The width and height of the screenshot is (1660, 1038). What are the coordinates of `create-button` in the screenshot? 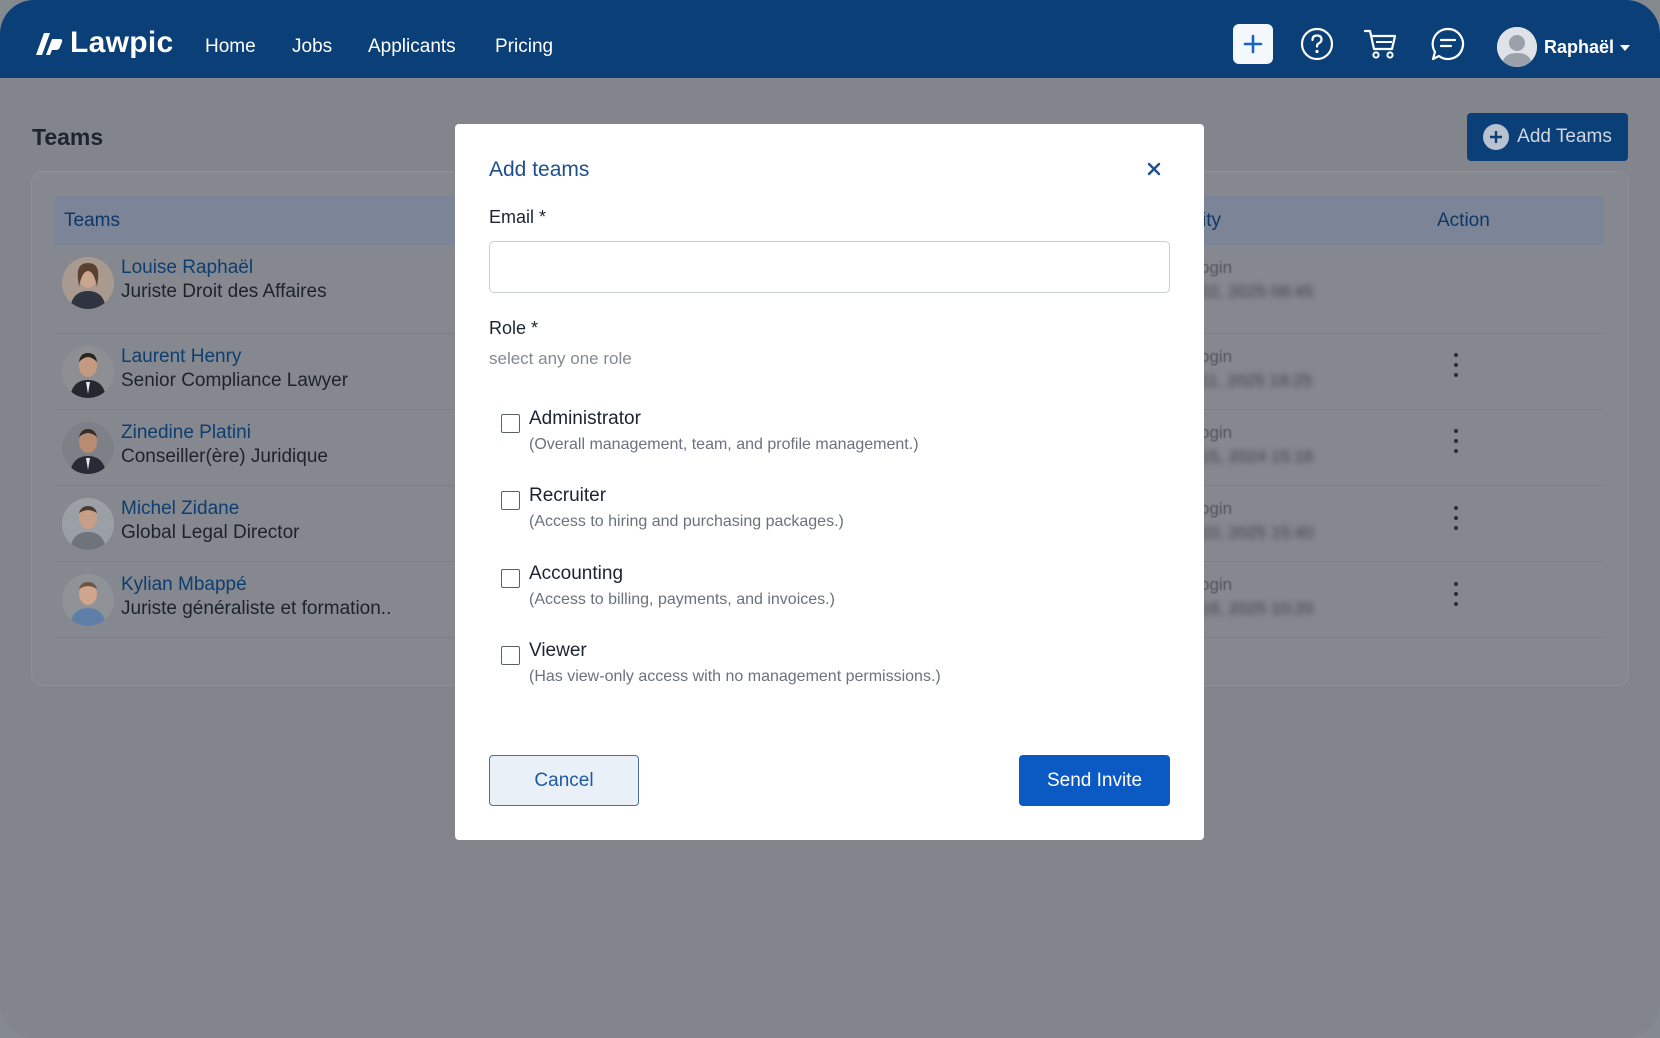 It's located at (1253, 44).